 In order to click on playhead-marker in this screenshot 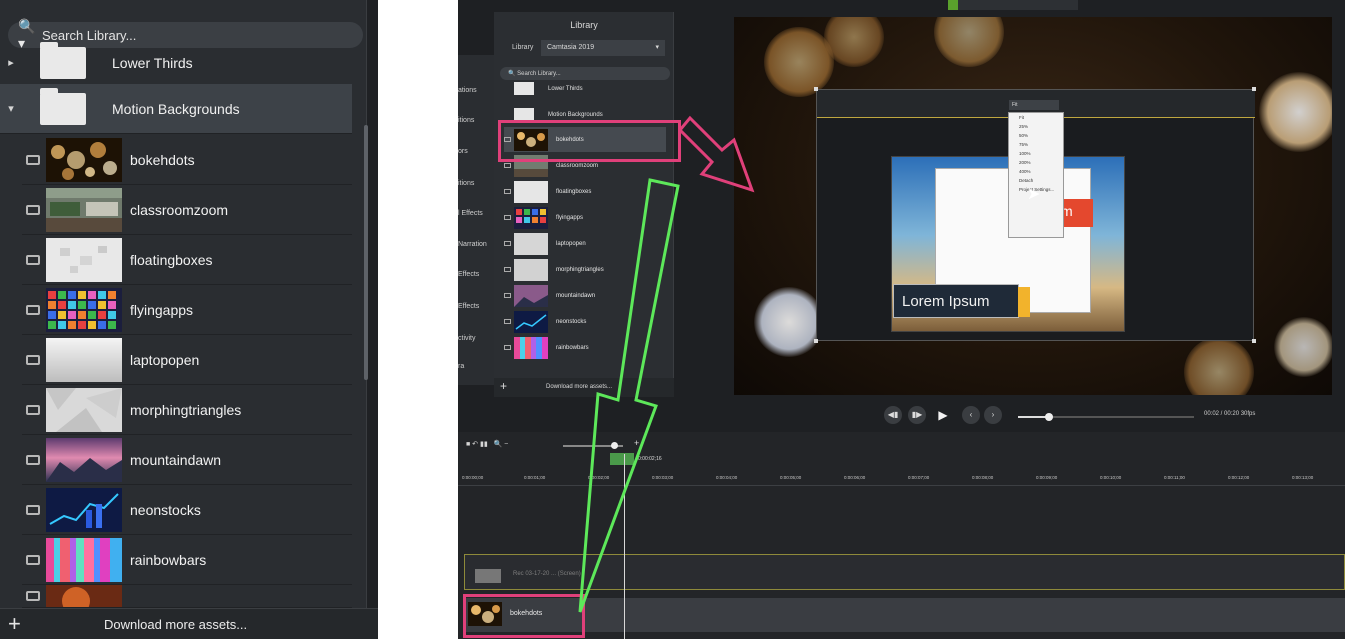, I will do `click(622, 459)`.